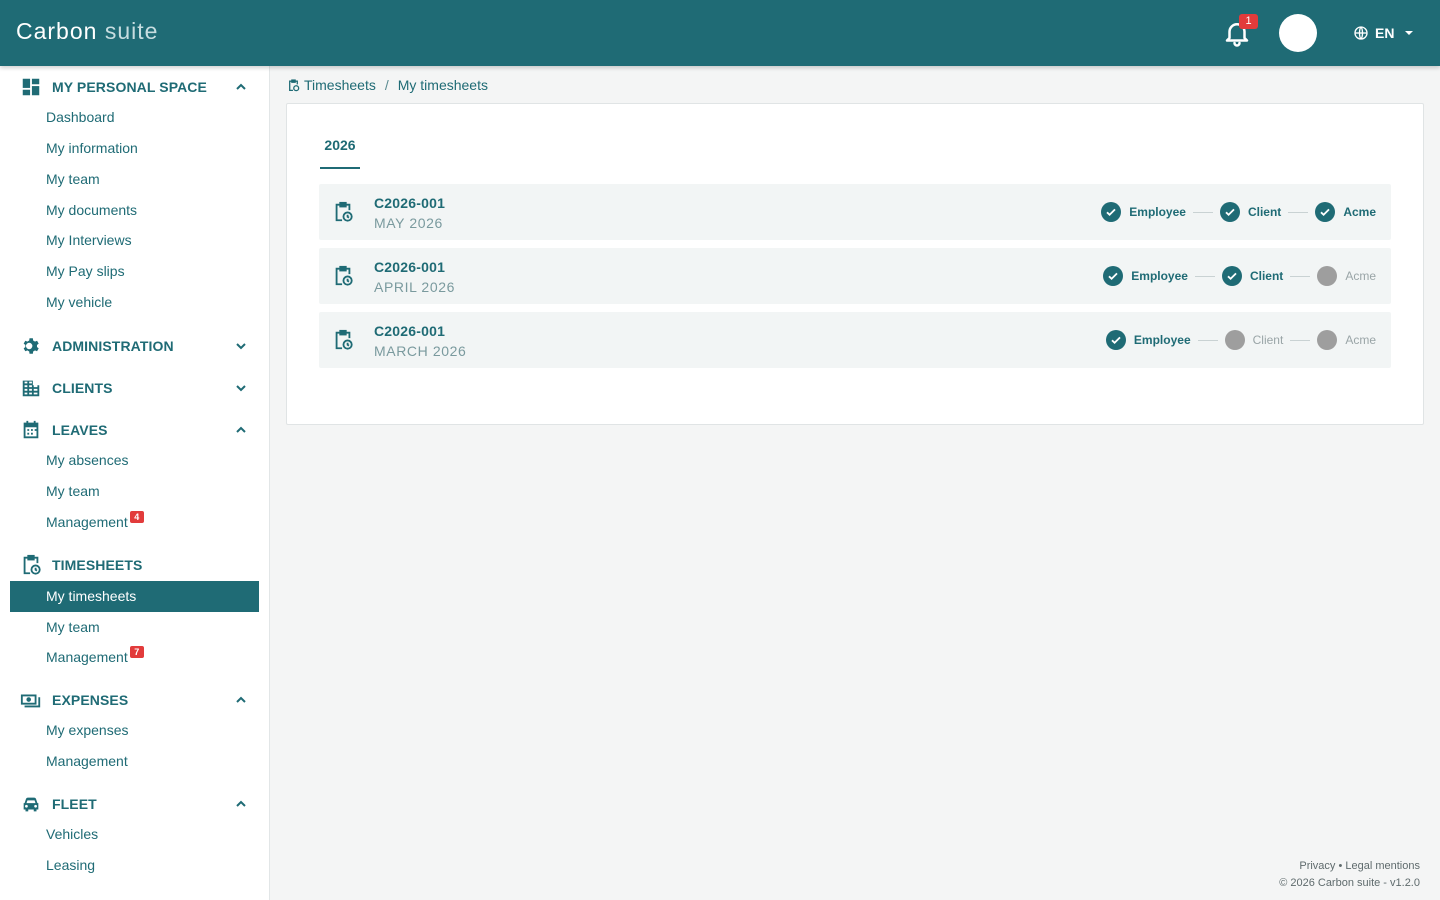  I want to click on chevron-down-icon, so click(241, 346).